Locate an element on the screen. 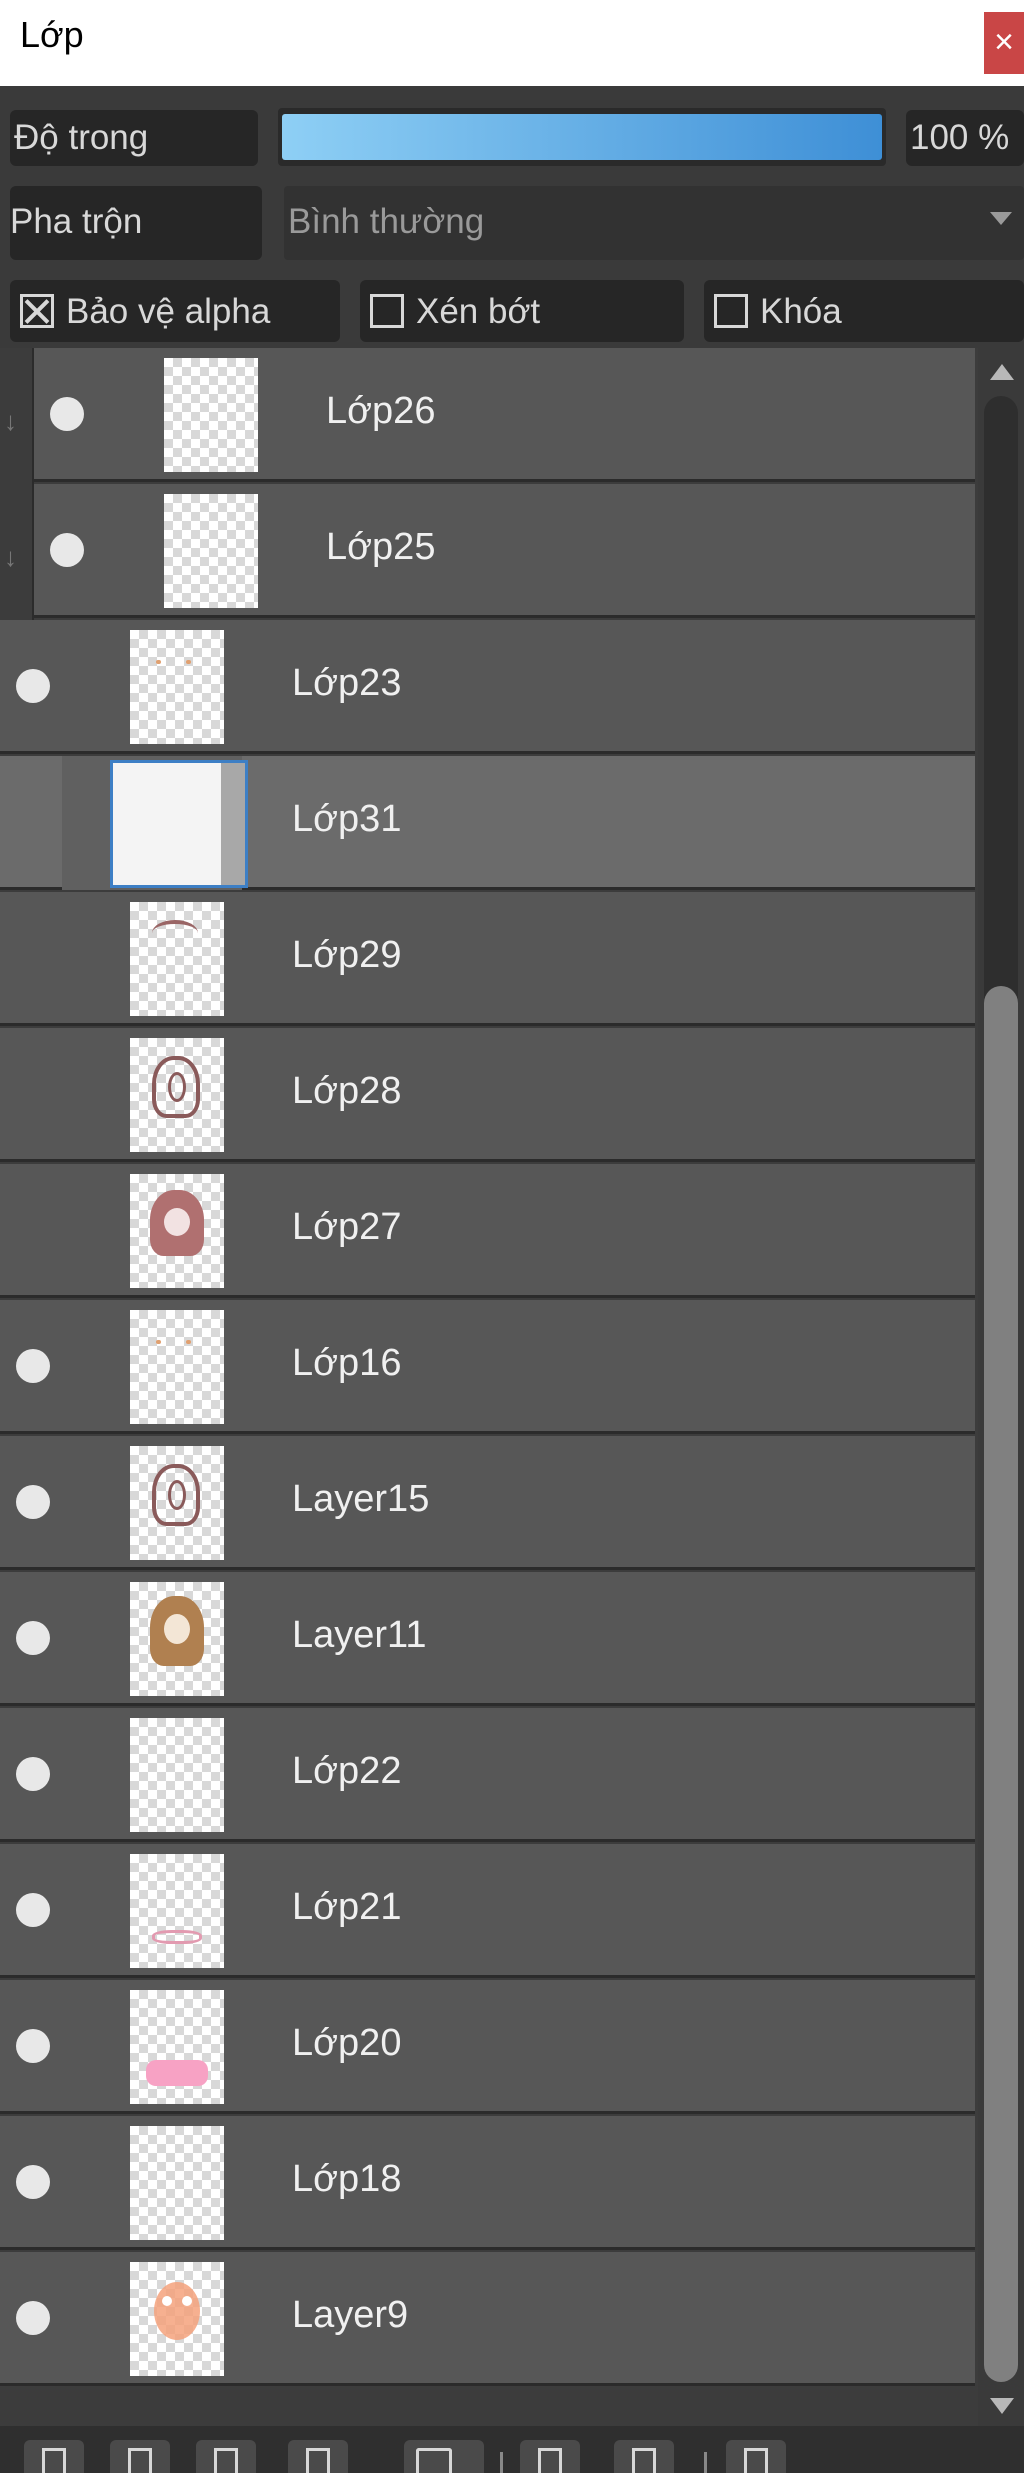  layer-row: Lớp27 is located at coordinates (487, 1231).